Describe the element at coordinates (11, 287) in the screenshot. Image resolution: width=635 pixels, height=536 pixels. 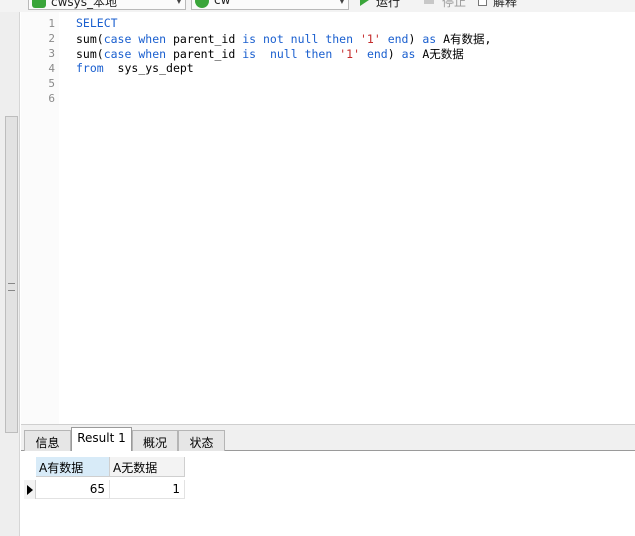
I see `scrollbar-grip-icon` at that location.